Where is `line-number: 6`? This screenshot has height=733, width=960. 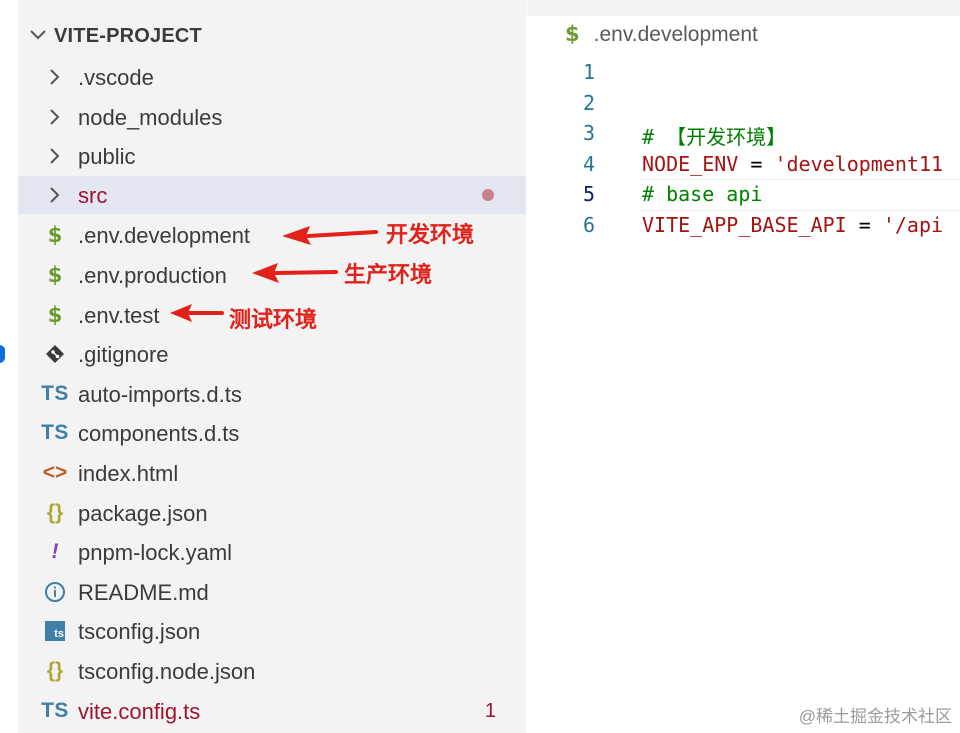
line-number: 6 is located at coordinates (588, 225).